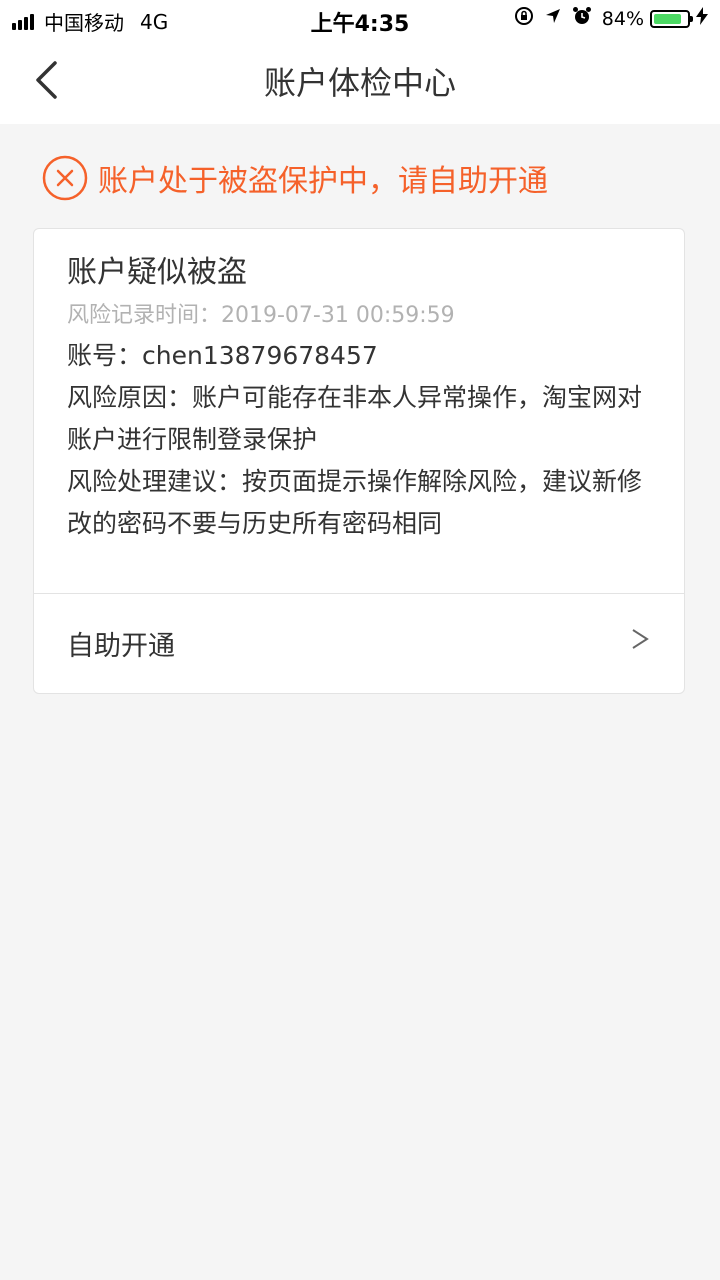 The width and height of the screenshot is (720, 1280). Describe the element at coordinates (671, 18) in the screenshot. I see `battery-icon` at that location.